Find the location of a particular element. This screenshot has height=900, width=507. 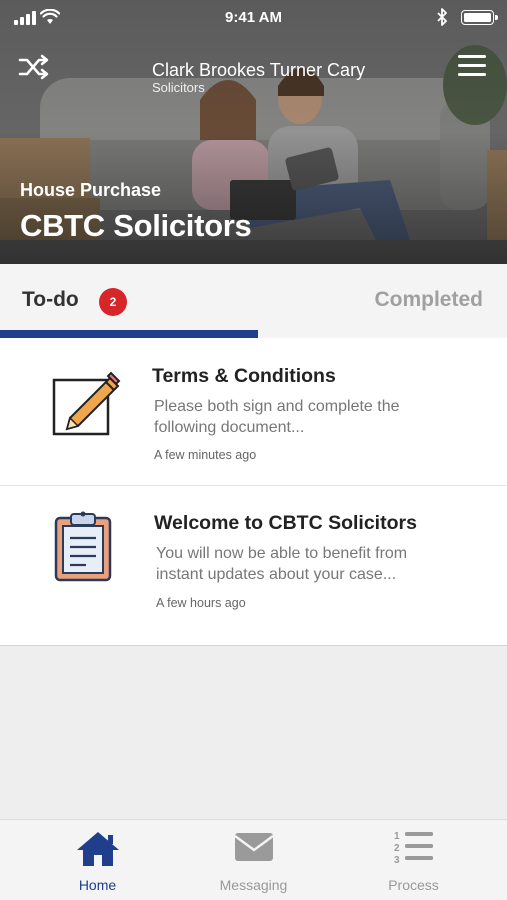

todo-count-badge: 2 is located at coordinates (113, 302).